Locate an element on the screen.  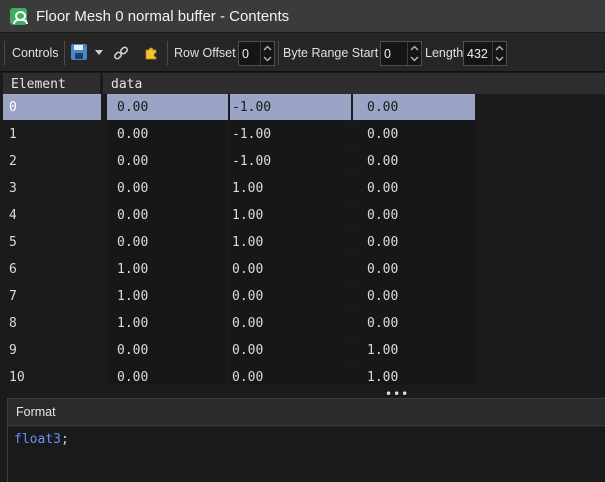
column-header-data: data is located at coordinates (354, 83).